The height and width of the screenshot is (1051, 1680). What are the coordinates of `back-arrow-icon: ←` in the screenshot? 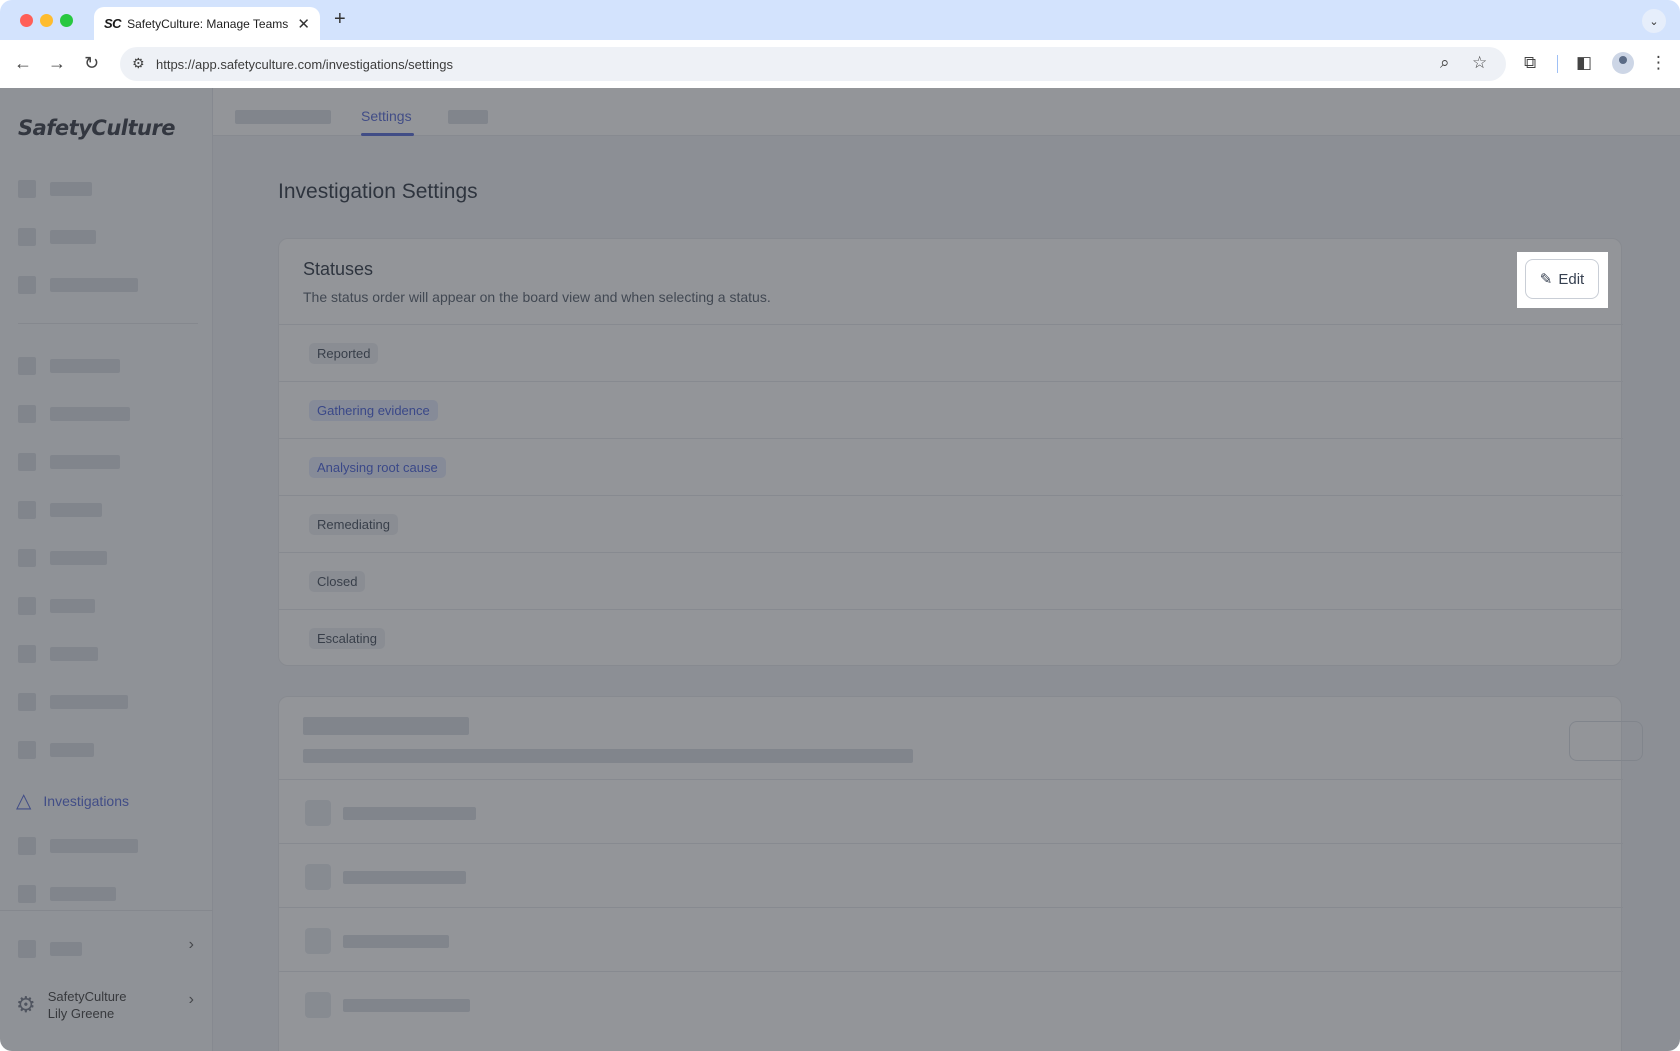 It's located at (23, 63).